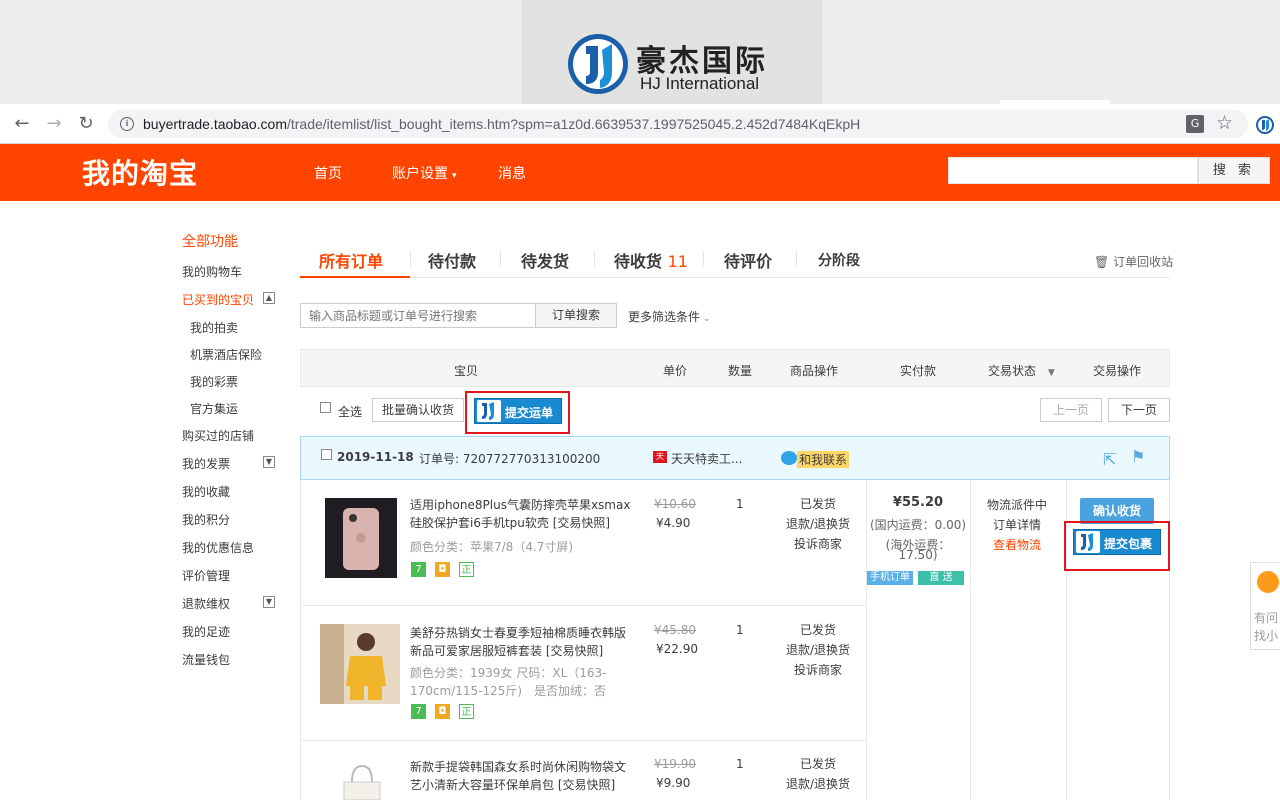 The height and width of the screenshot is (800, 1280). What do you see at coordinates (1051, 373) in the screenshot?
I see `caret-down-icon: ▼` at bounding box center [1051, 373].